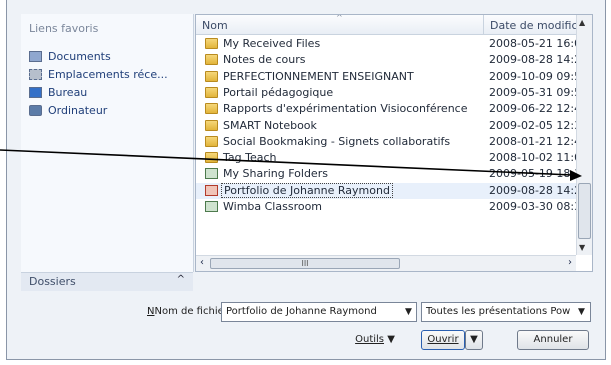  I want to click on row-name: Portfolio de Johanne Raymond, so click(307, 190).